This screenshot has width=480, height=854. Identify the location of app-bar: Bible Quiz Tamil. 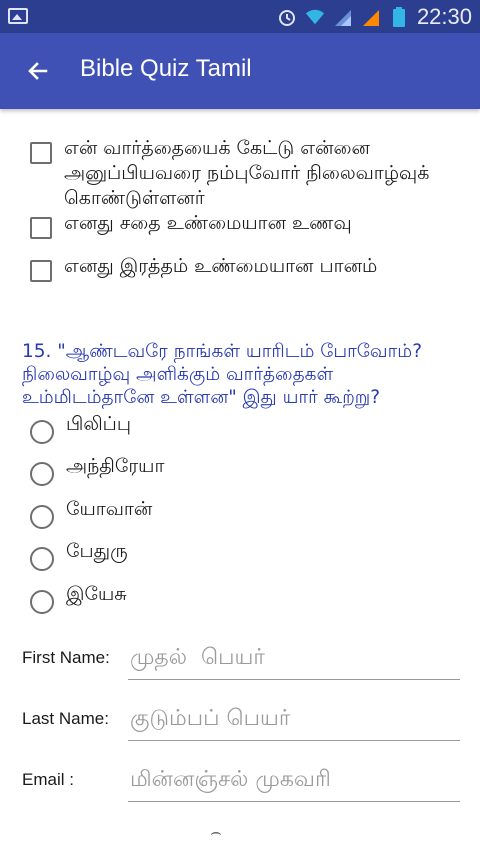
(240, 71).